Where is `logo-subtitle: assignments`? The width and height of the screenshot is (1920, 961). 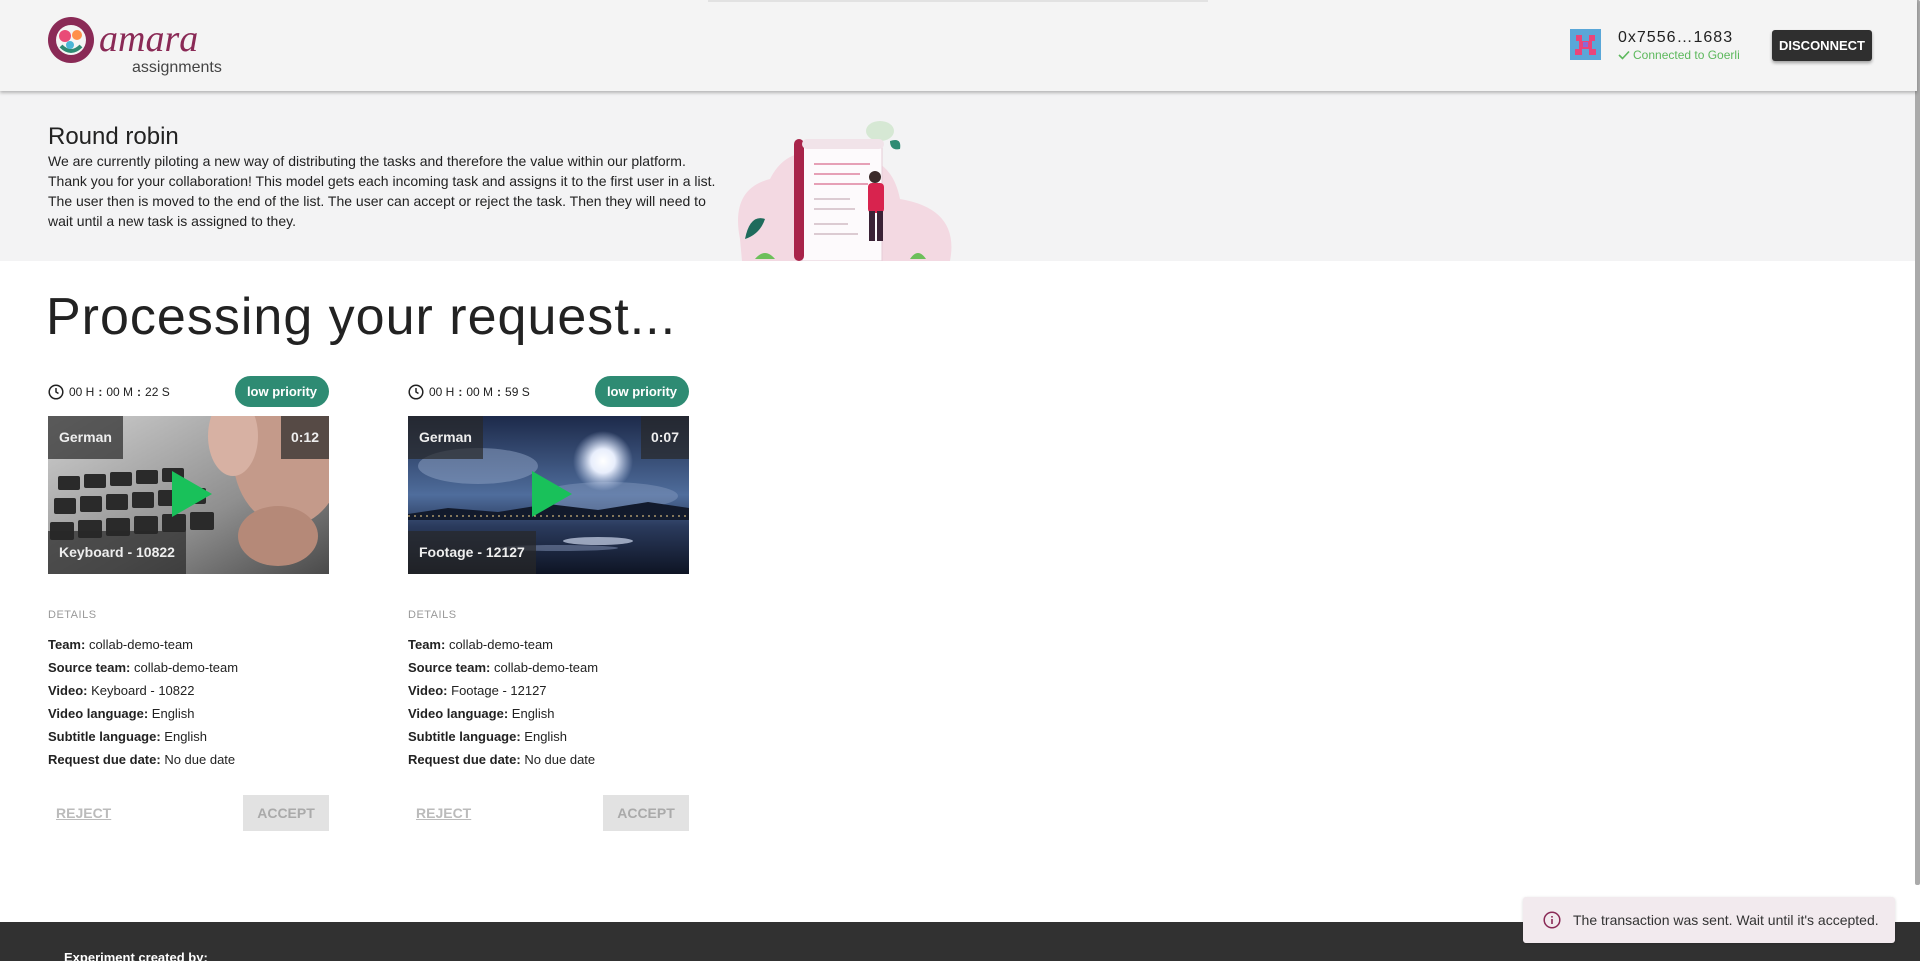 logo-subtitle: assignments is located at coordinates (177, 67).